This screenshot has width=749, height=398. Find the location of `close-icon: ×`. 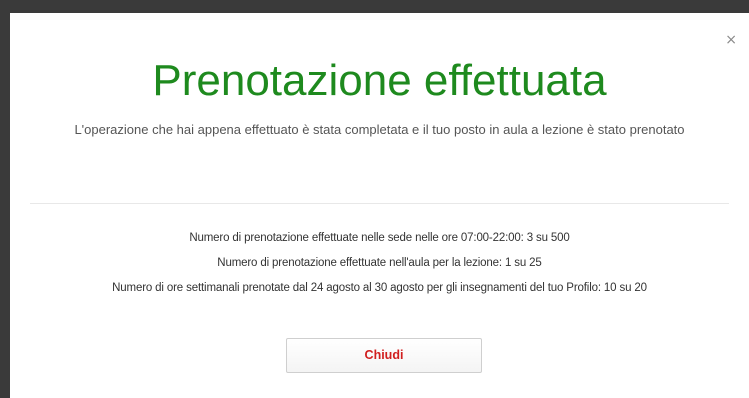

close-icon: × is located at coordinates (731, 40).